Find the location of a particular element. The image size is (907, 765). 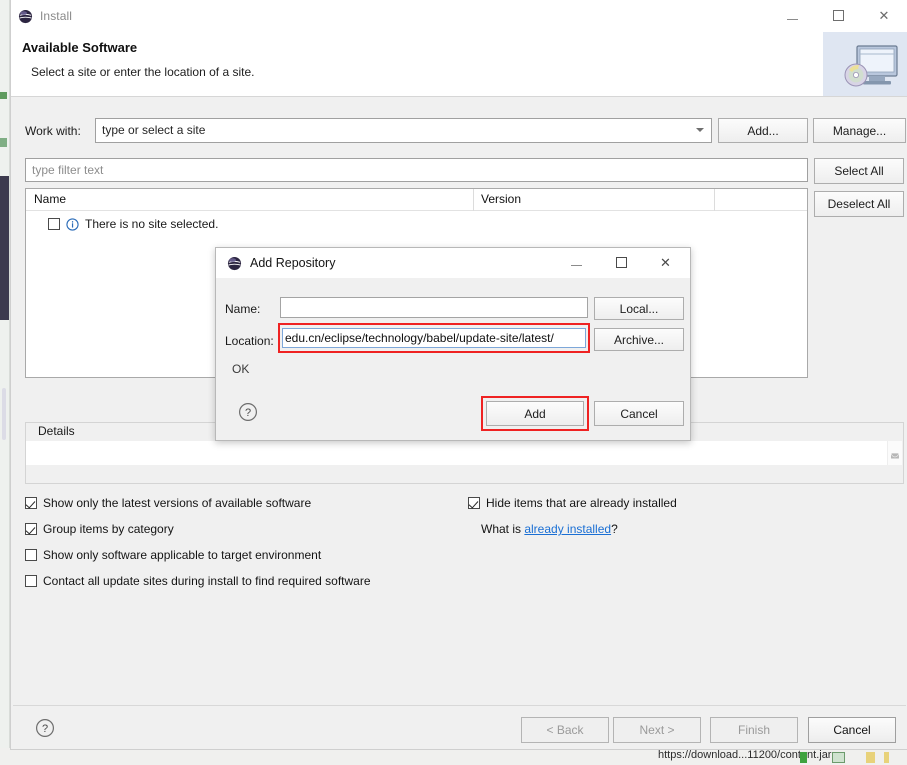

details-scrollbar: ◛ is located at coordinates (894, 453).